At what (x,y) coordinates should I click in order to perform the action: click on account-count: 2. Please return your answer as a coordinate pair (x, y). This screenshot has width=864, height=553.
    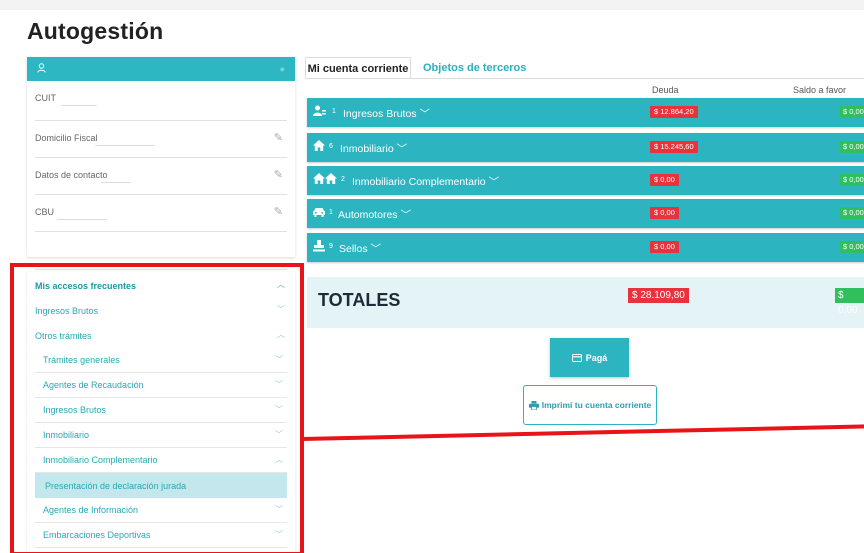
    Looking at the image, I should click on (343, 179).